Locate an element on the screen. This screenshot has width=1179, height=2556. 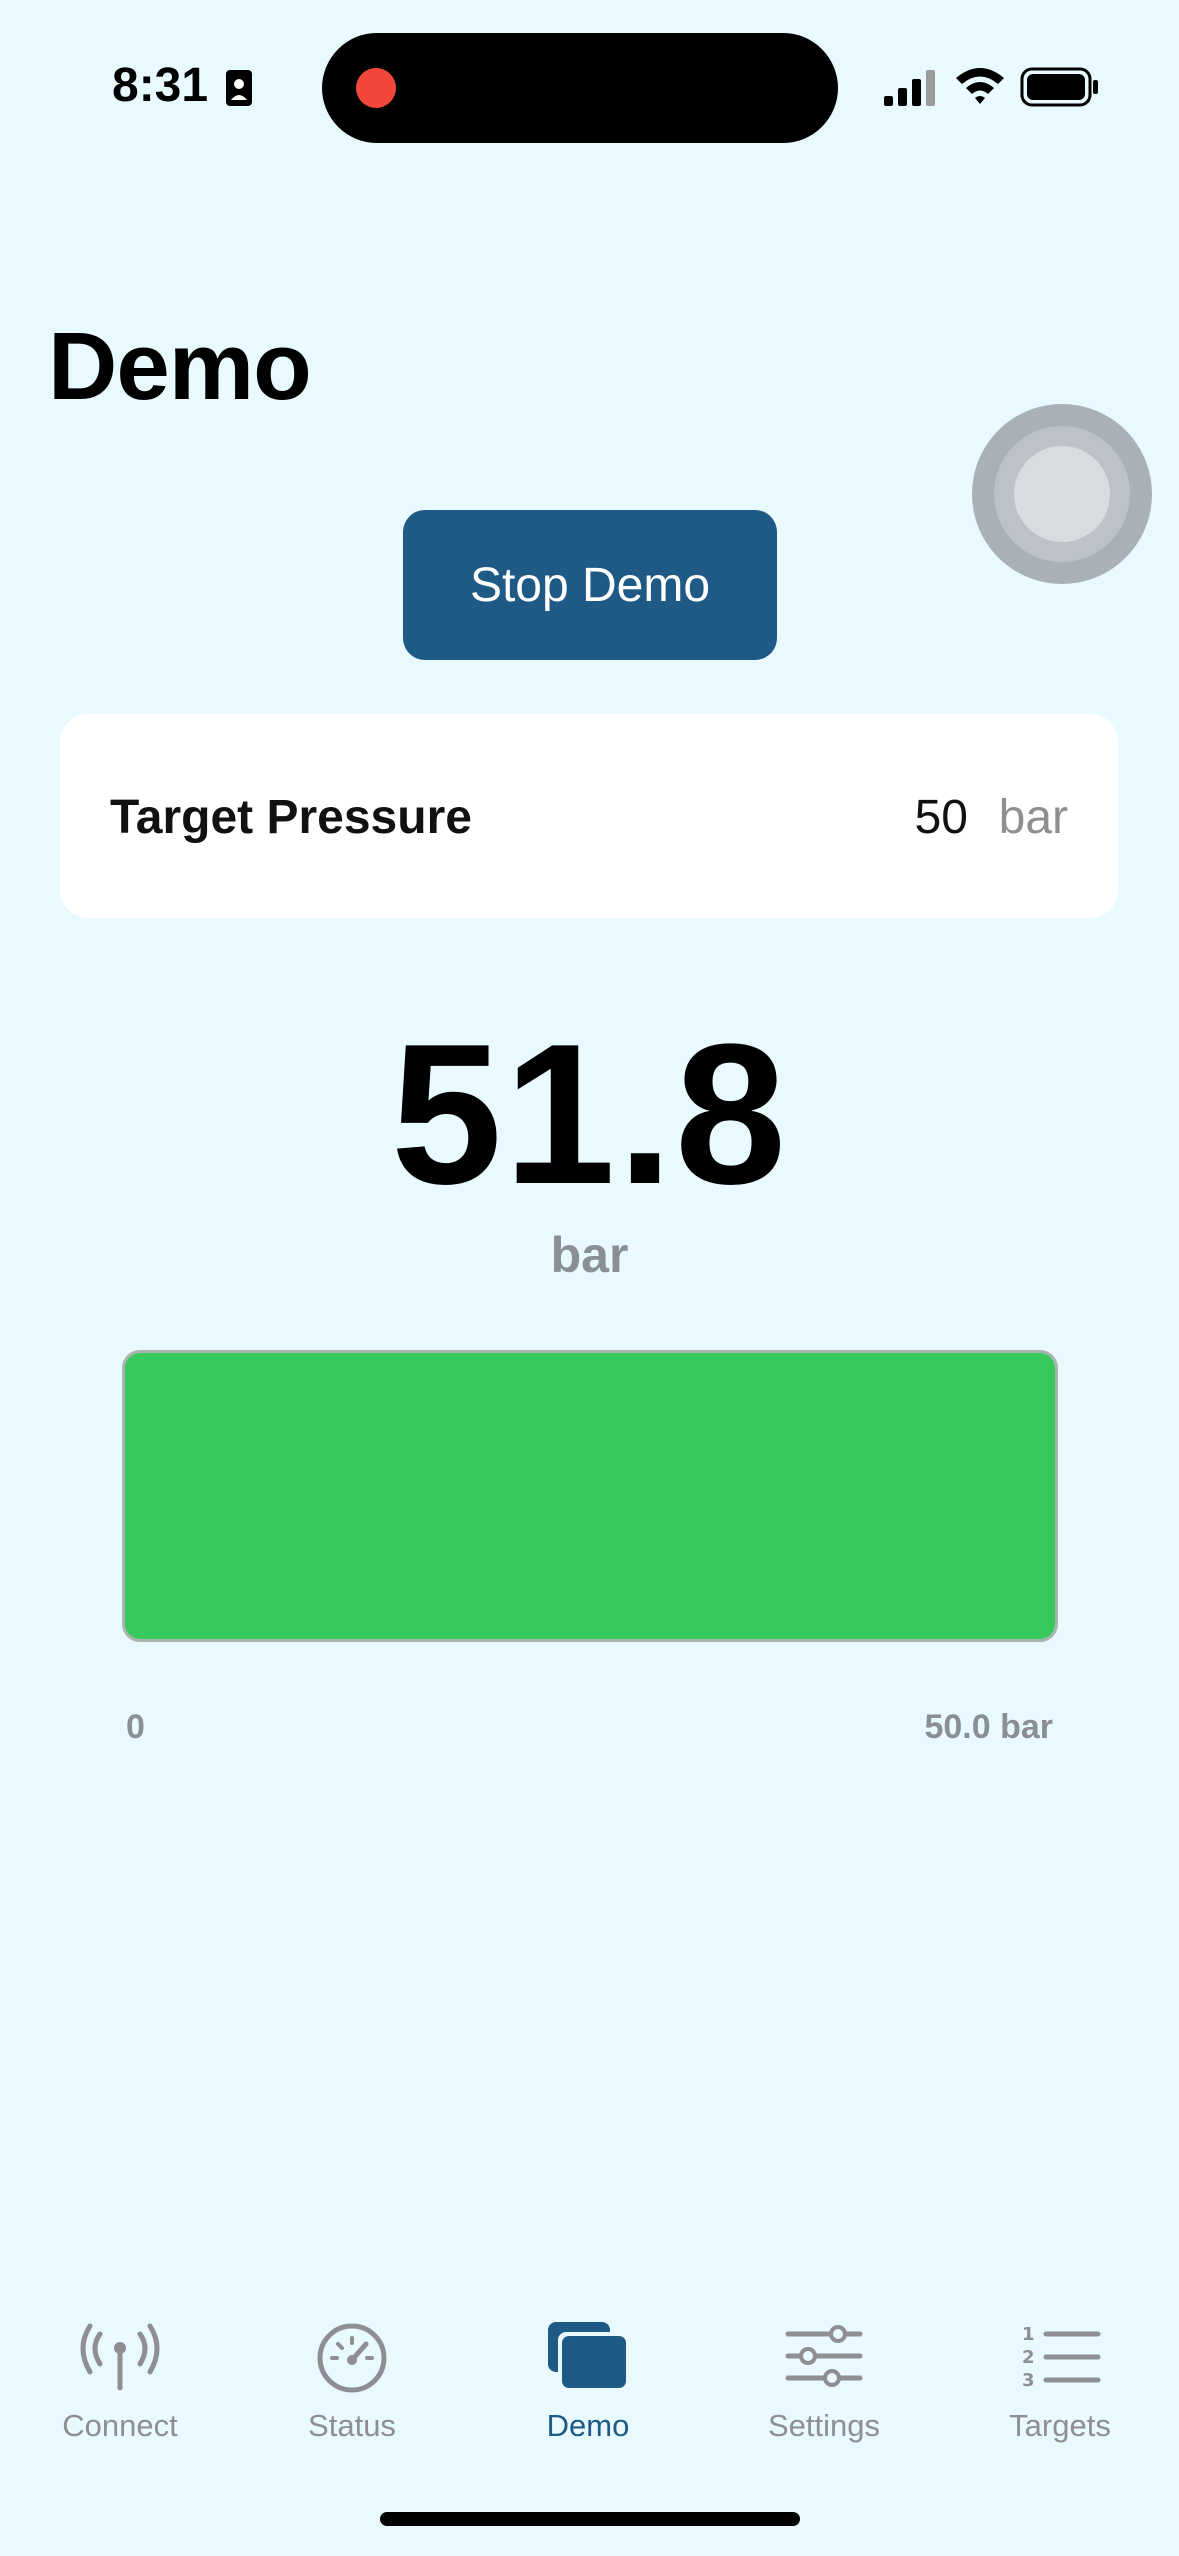
pressure-progress-fill is located at coordinates (590, 1496).